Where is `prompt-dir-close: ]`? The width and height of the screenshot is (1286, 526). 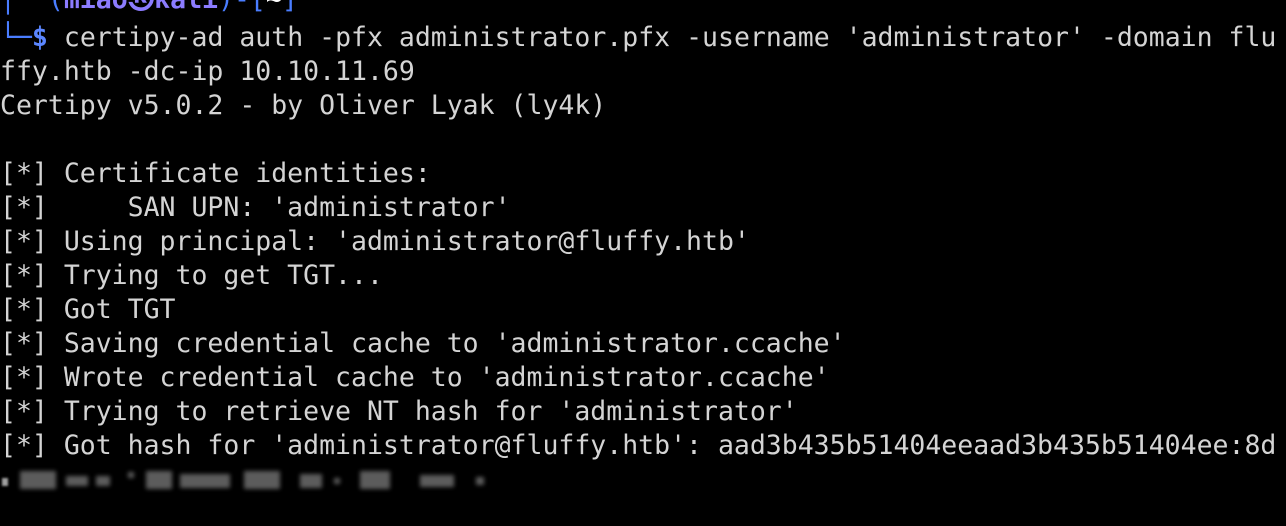 prompt-dir-close: ] is located at coordinates (290, 7).